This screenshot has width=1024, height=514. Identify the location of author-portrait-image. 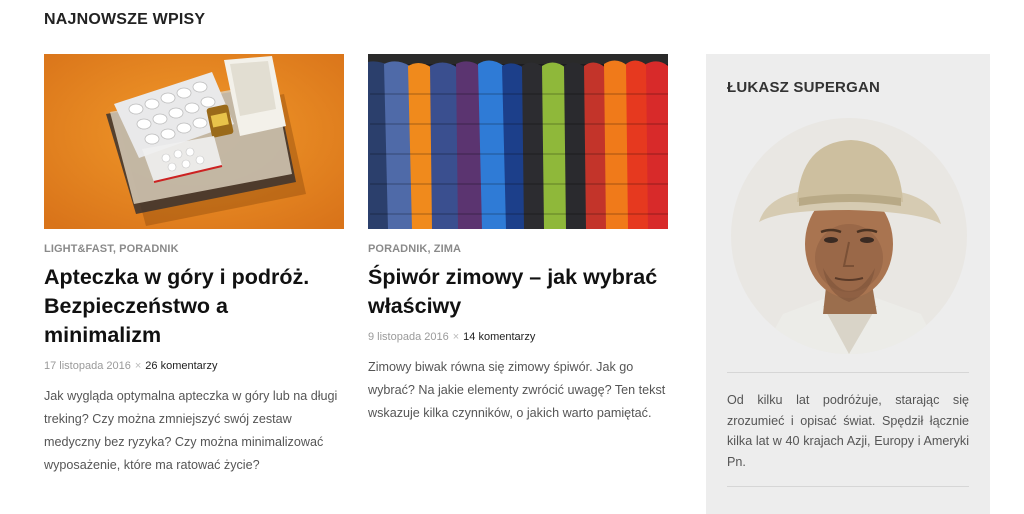
(849, 236).